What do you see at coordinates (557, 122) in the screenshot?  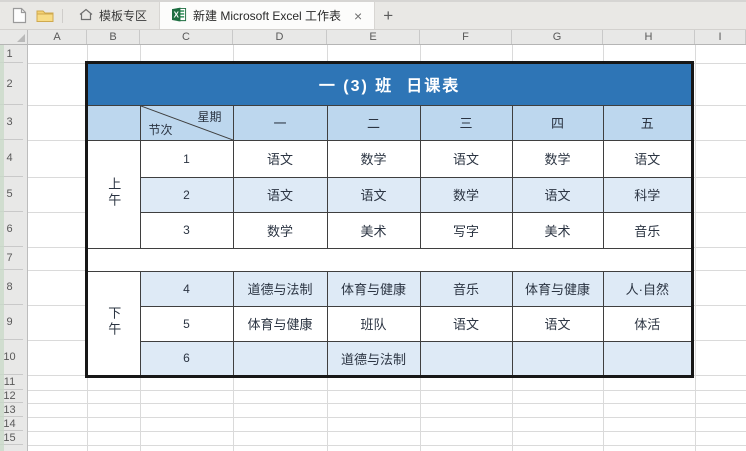 I see `cell-day-header: 四` at bounding box center [557, 122].